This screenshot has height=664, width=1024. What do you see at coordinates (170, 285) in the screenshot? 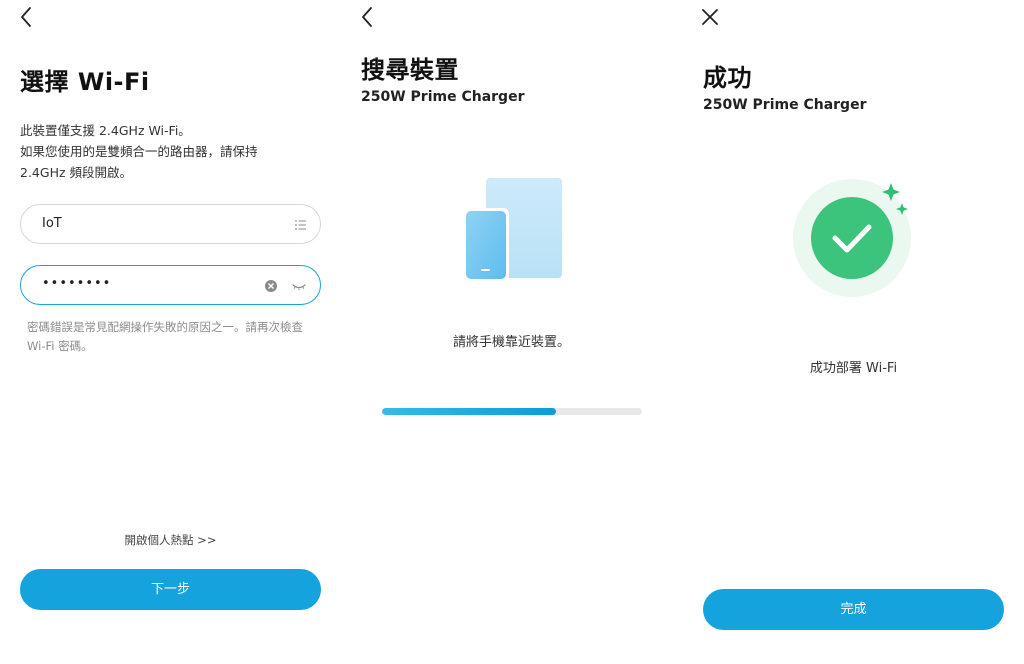
I see `password-field: ••••••••` at bounding box center [170, 285].